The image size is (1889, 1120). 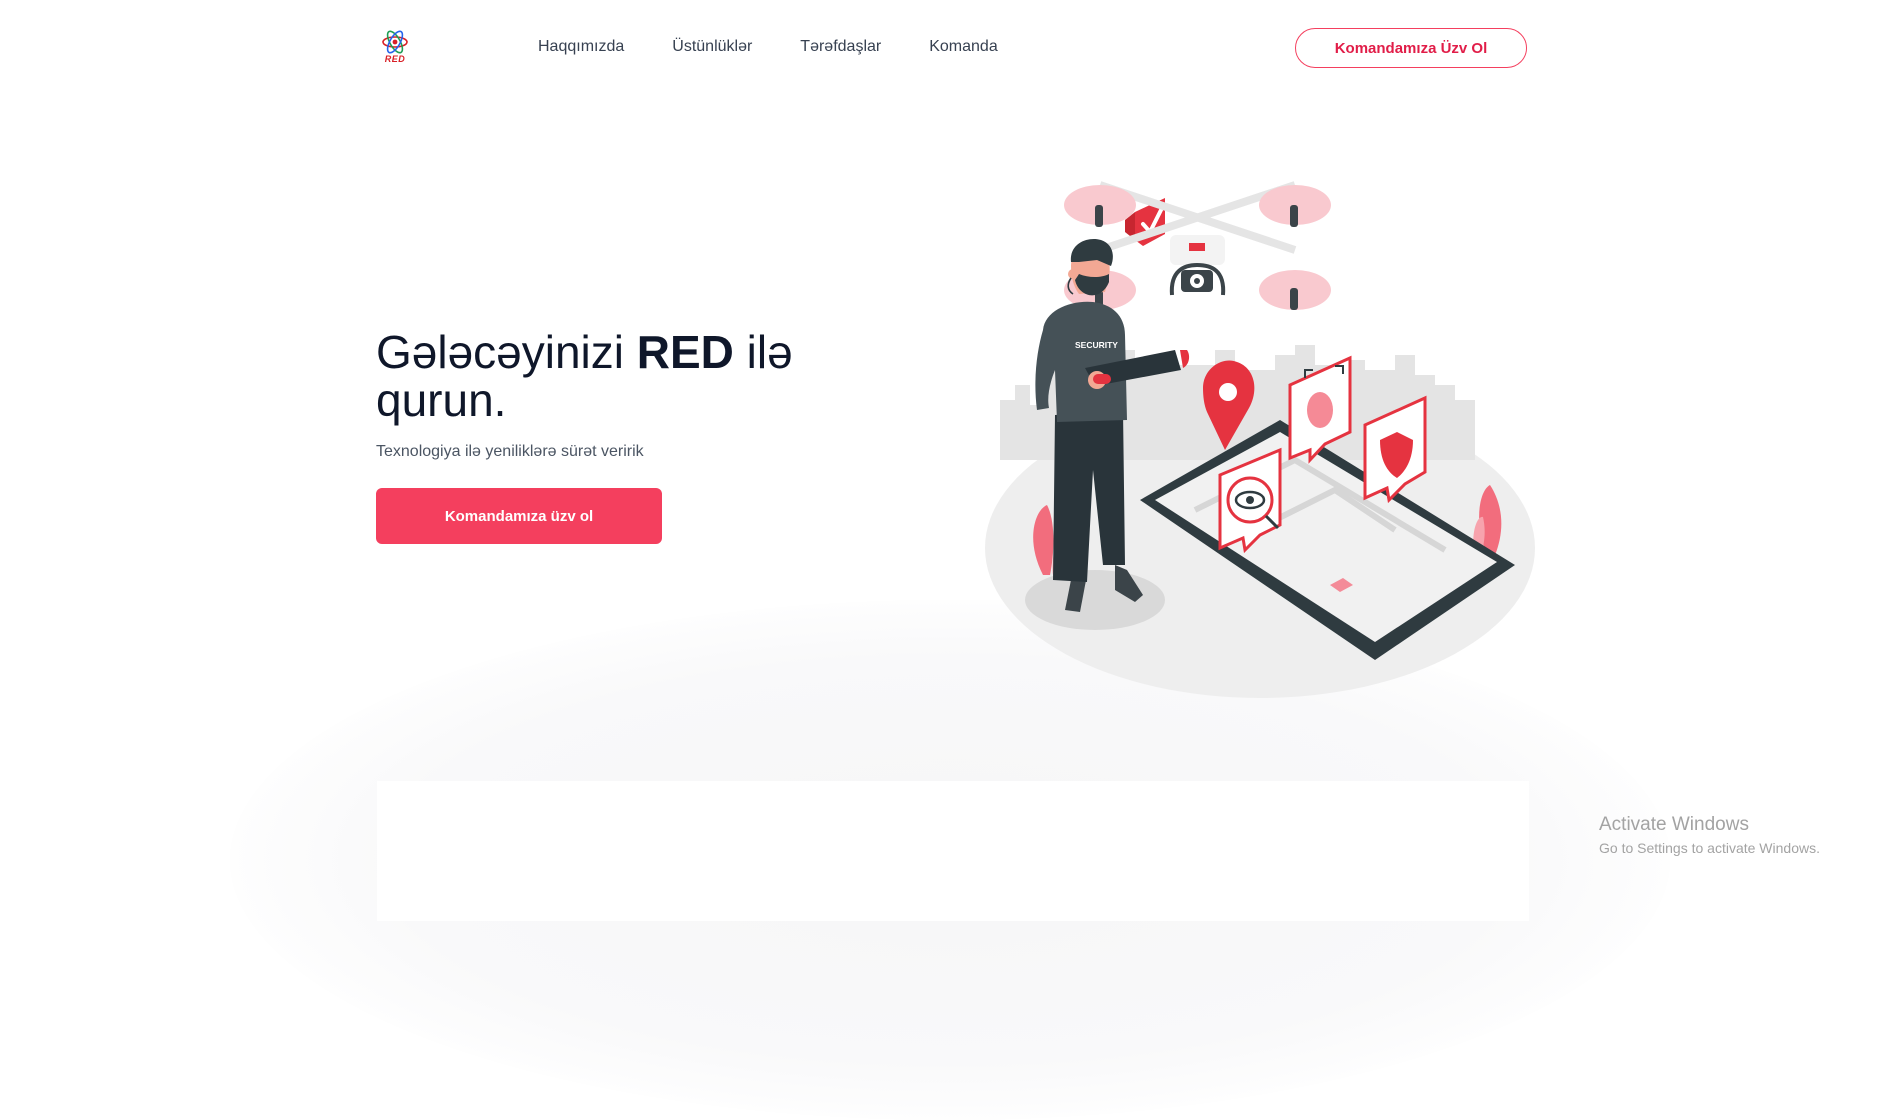 What do you see at coordinates (506, 352) in the screenshot?
I see `hero-title-part1: Gələcəyinizi` at bounding box center [506, 352].